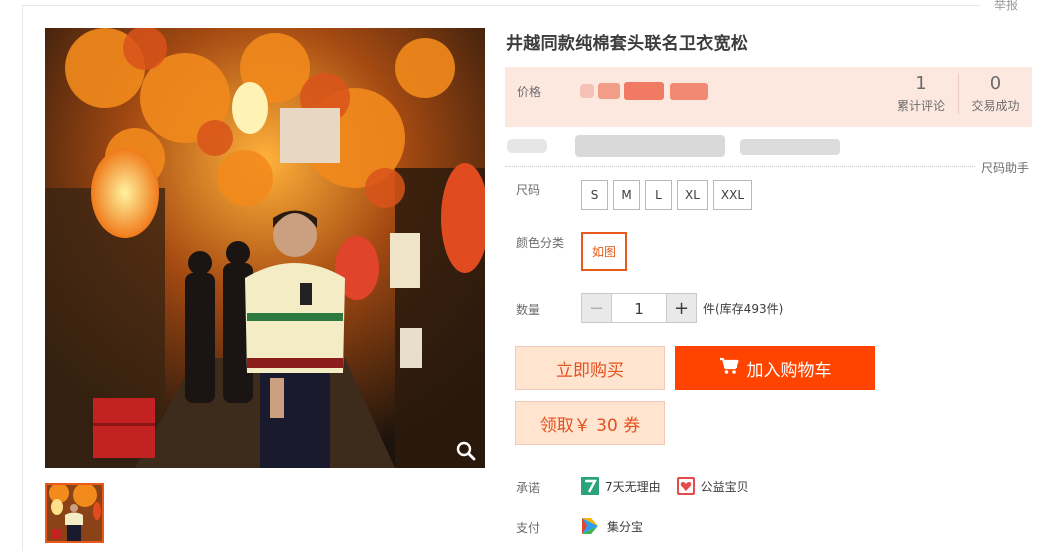 The width and height of the screenshot is (1053, 551). I want to click on sales-count: 0, so click(995, 83).